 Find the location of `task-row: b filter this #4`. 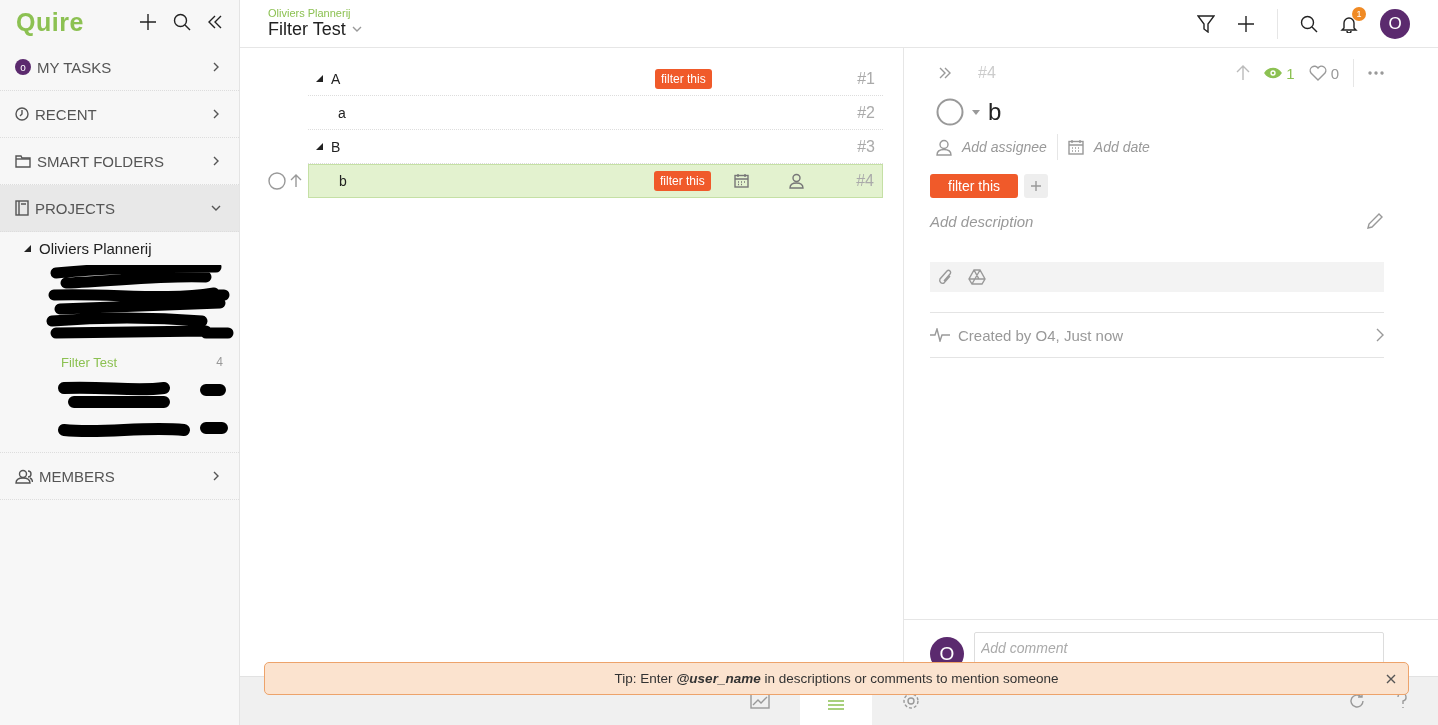

task-row: b filter this #4 is located at coordinates (595, 181).